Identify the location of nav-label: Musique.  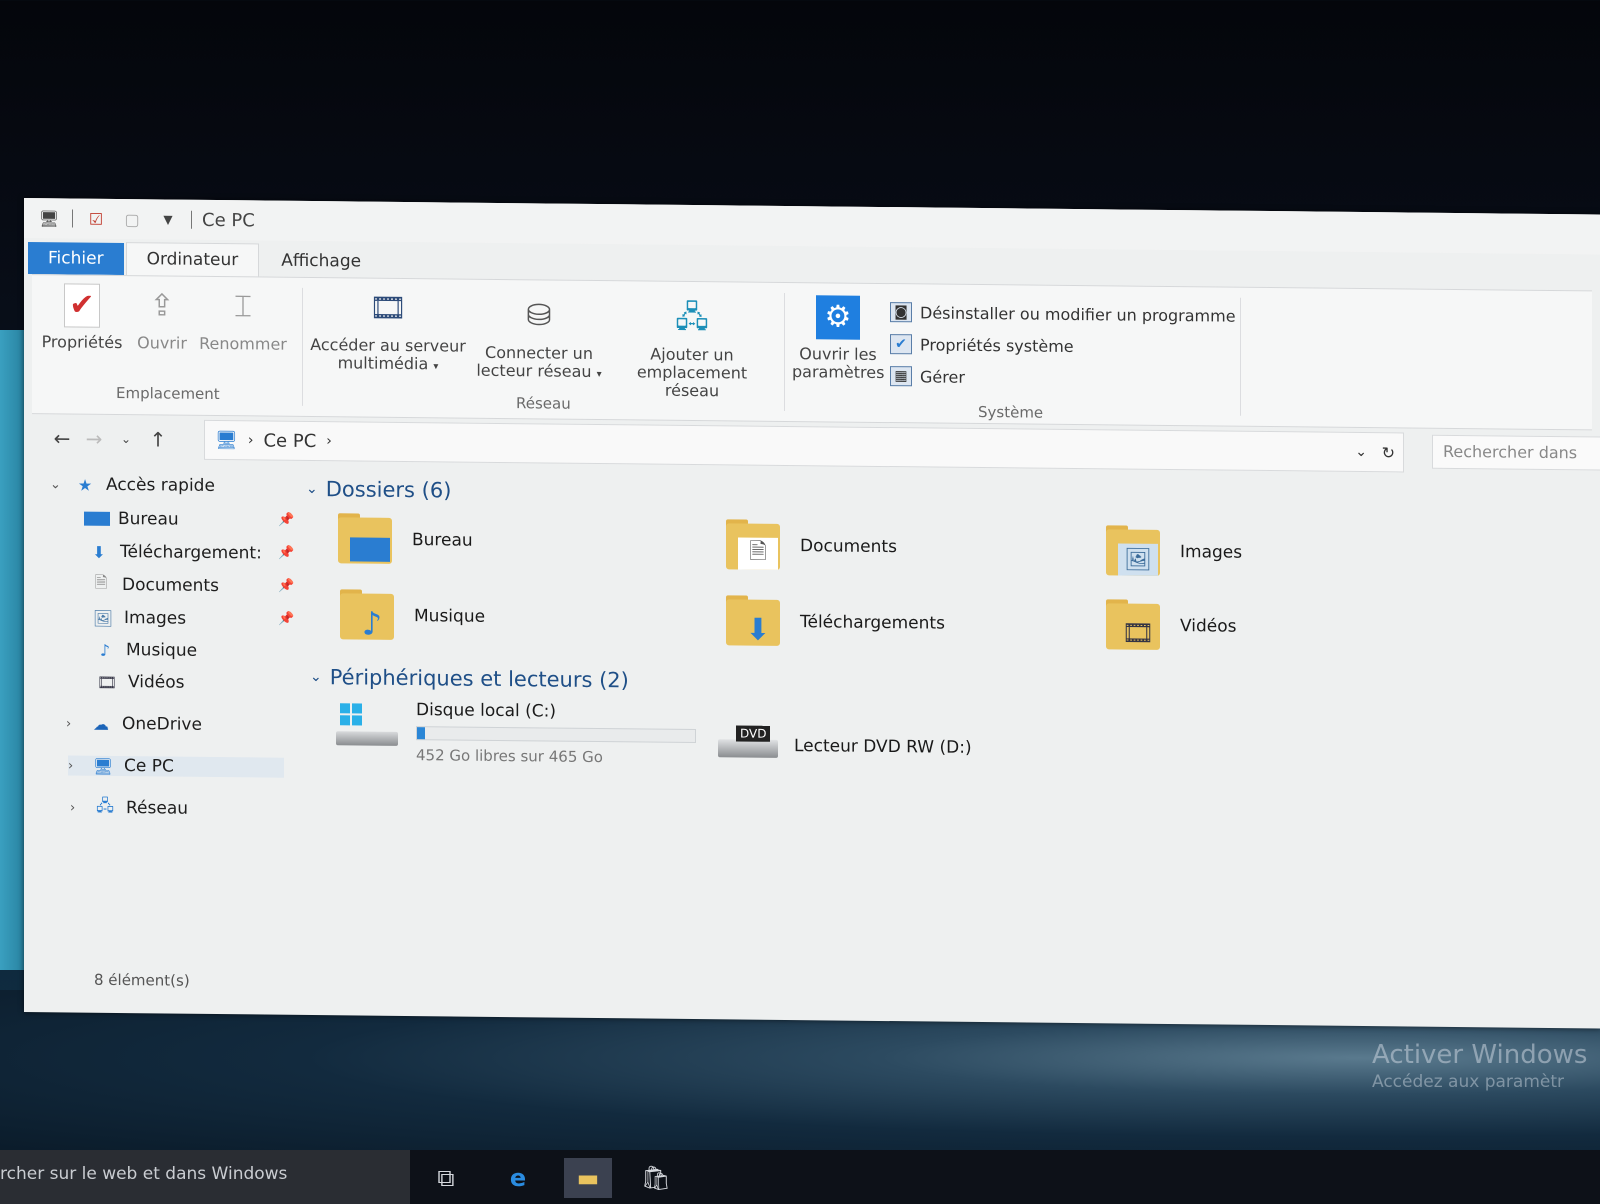
(162, 650).